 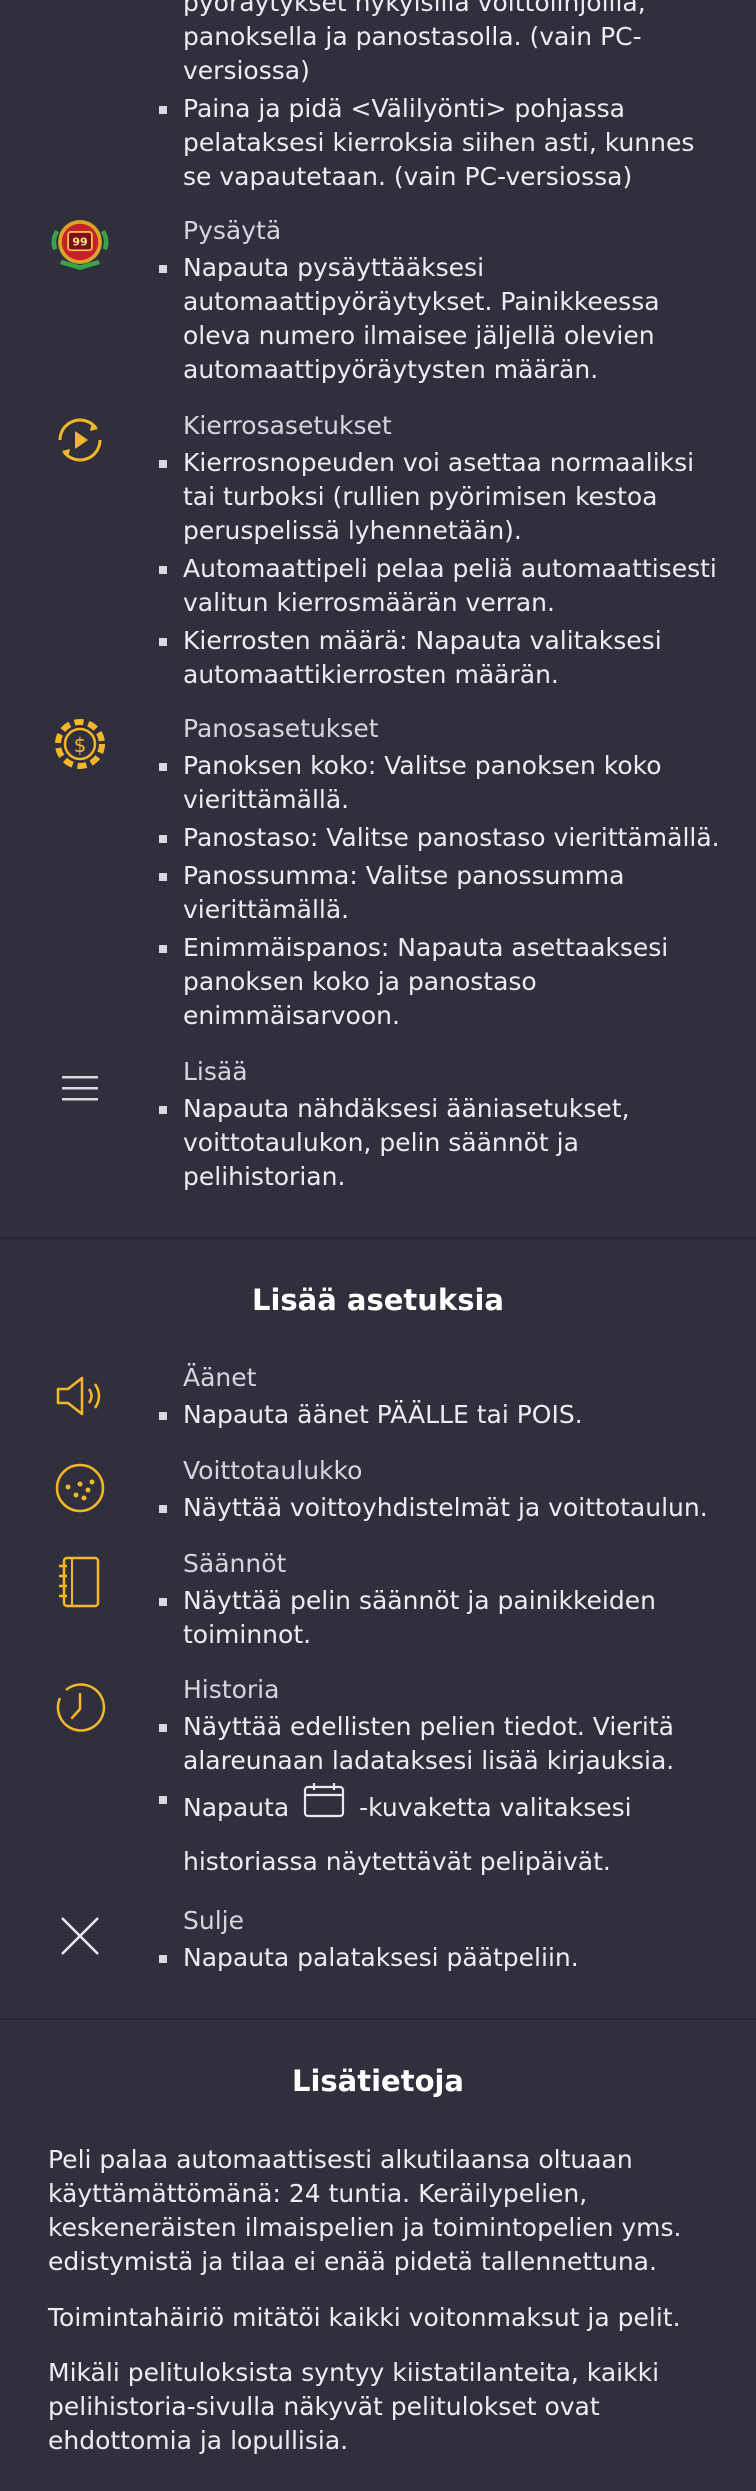 What do you see at coordinates (80, 440) in the screenshot?
I see `spin-settings-icon` at bounding box center [80, 440].